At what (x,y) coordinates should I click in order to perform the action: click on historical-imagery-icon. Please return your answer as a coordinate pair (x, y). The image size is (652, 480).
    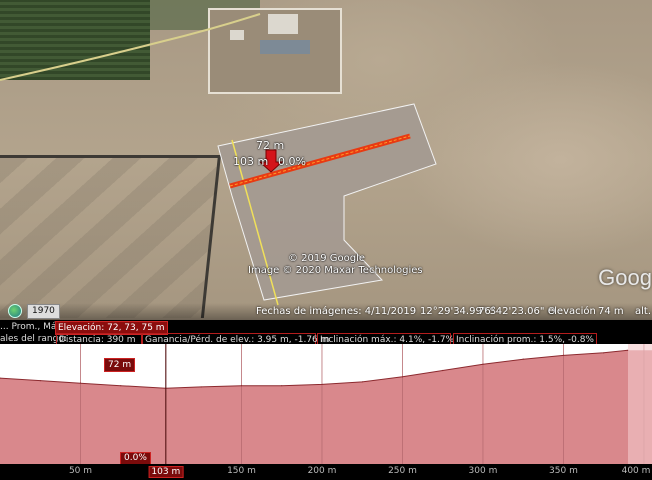
    Looking at the image, I should click on (15, 311).